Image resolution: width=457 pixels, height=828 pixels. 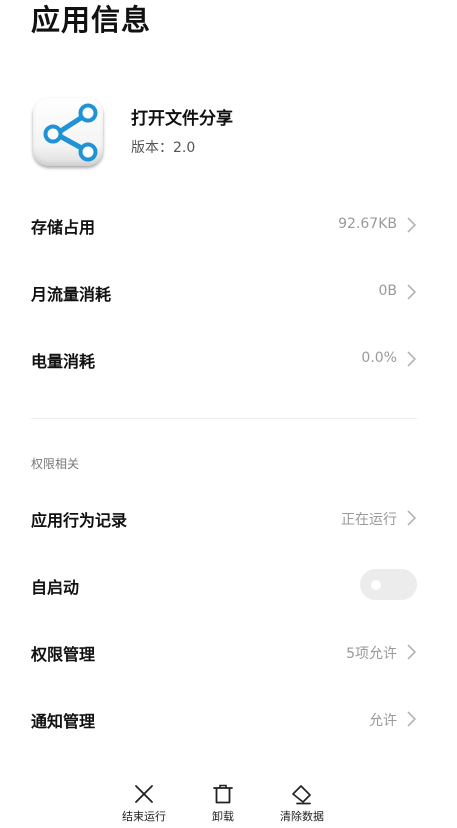 I want to click on storage-label: 存储占用, so click(x=63, y=227).